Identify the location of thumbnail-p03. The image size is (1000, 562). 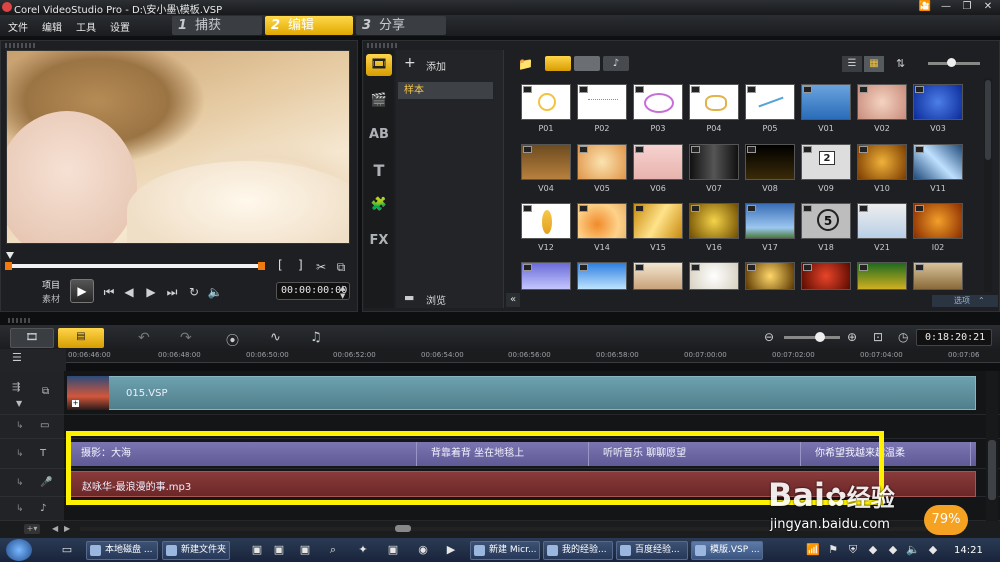
(658, 102).